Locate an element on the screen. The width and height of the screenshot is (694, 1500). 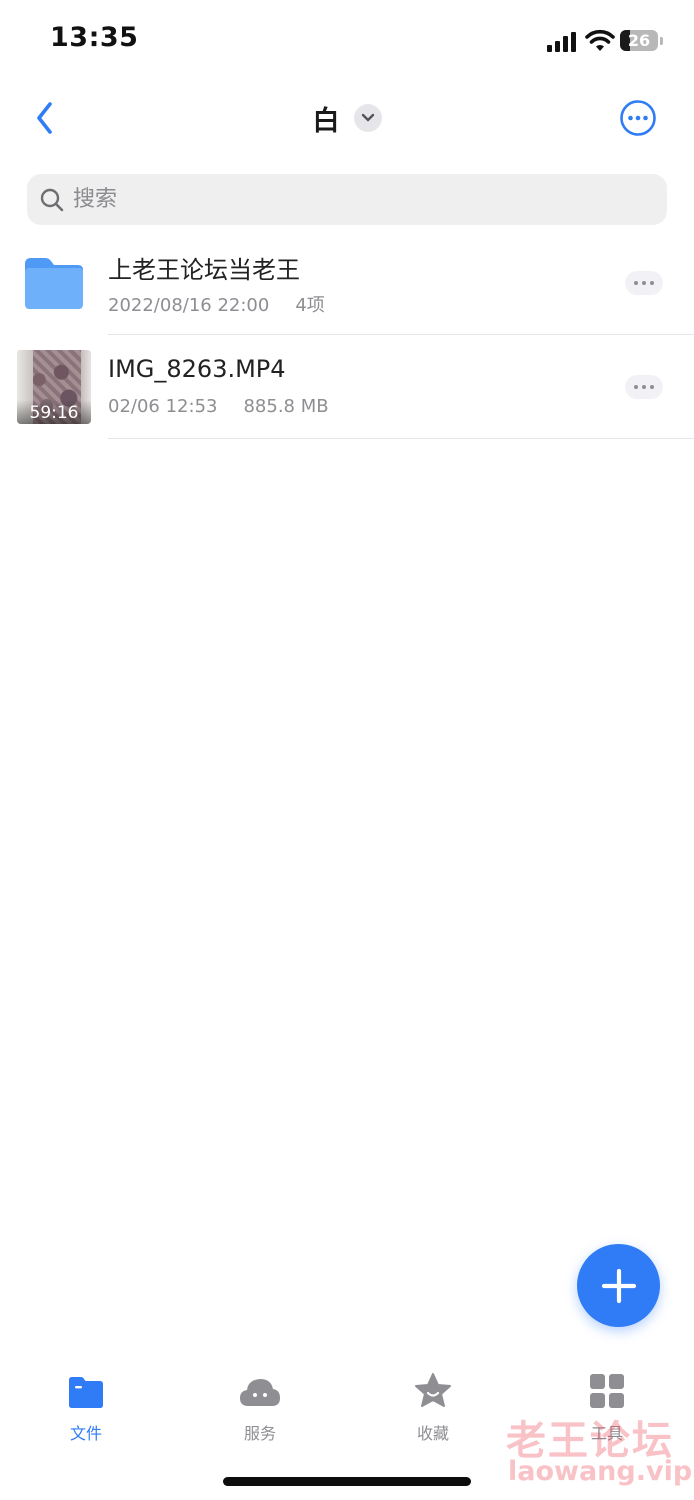
plus-icon is located at coordinates (618, 1285).